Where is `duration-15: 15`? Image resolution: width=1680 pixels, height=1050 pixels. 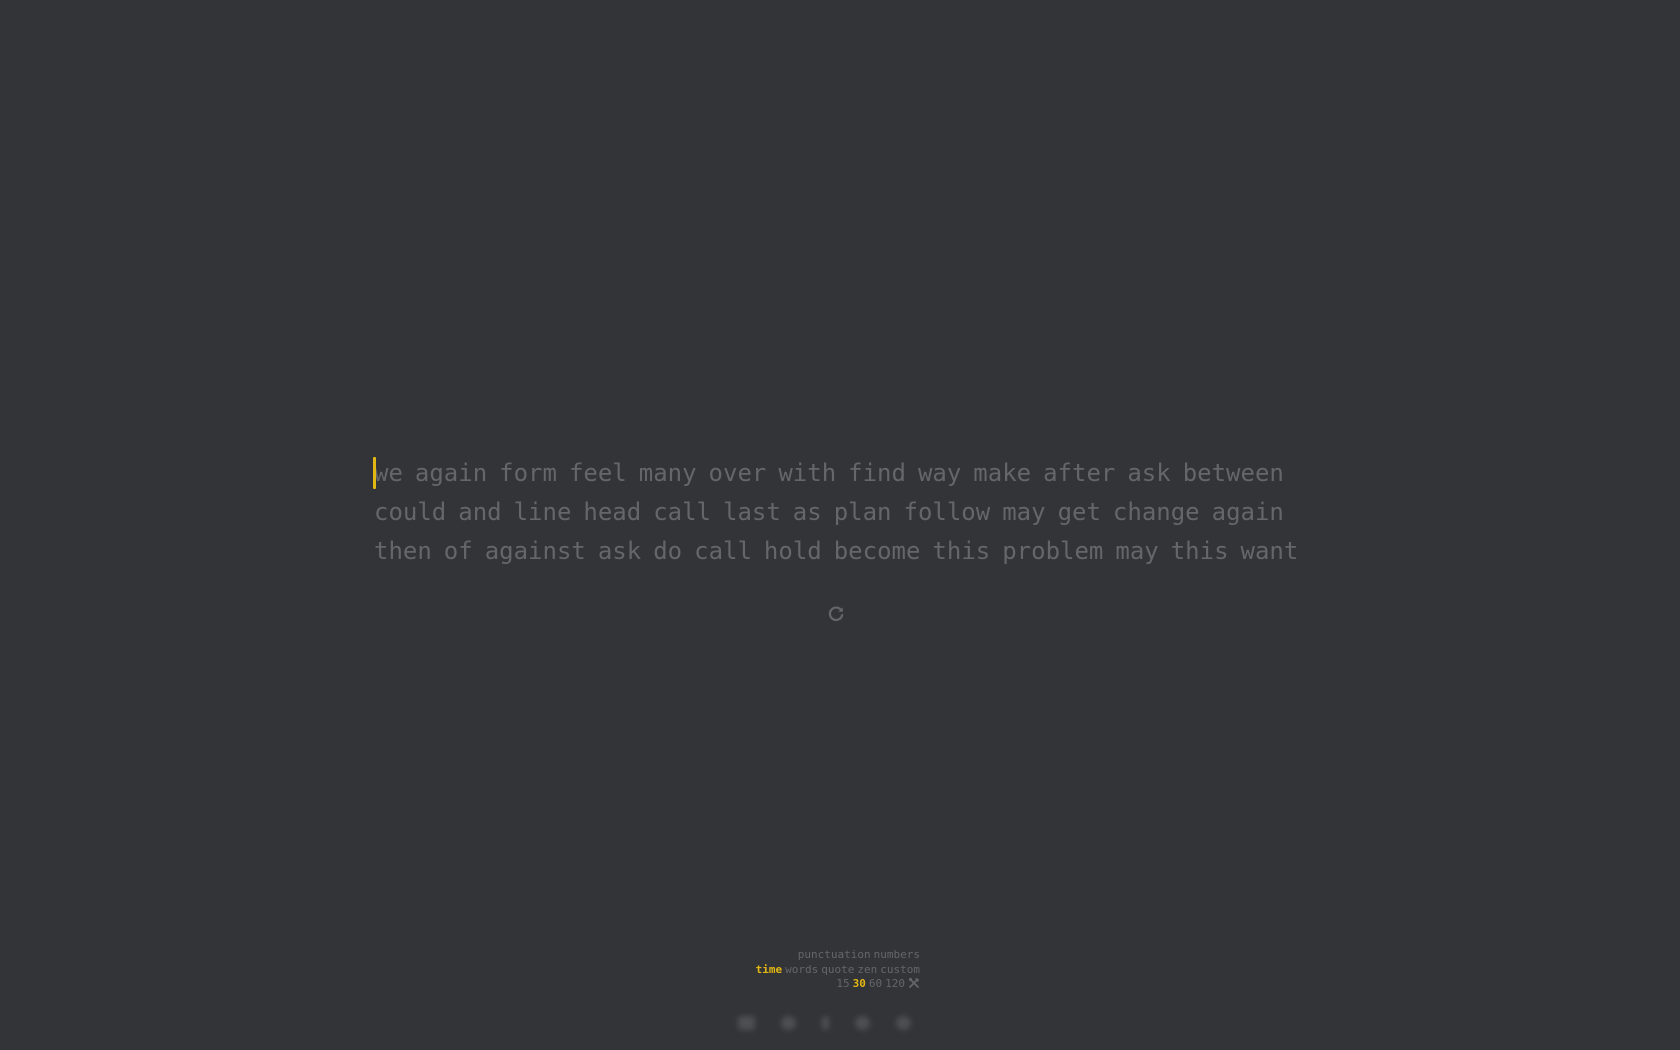
duration-15: 15 is located at coordinates (842, 984).